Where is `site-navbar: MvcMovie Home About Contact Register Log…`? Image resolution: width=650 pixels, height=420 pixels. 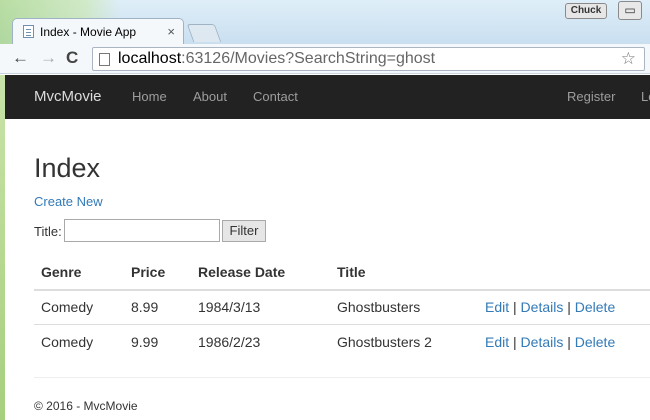 site-navbar: MvcMovie Home About Contact Register Log… is located at coordinates (327, 97).